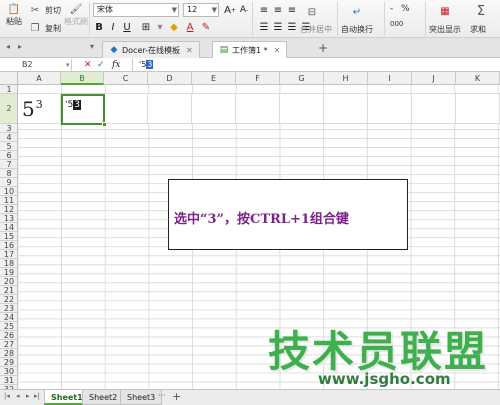 The width and height of the screenshot is (500, 405). What do you see at coordinates (8, 128) in the screenshot?
I see `row-header-3: 3` at bounding box center [8, 128].